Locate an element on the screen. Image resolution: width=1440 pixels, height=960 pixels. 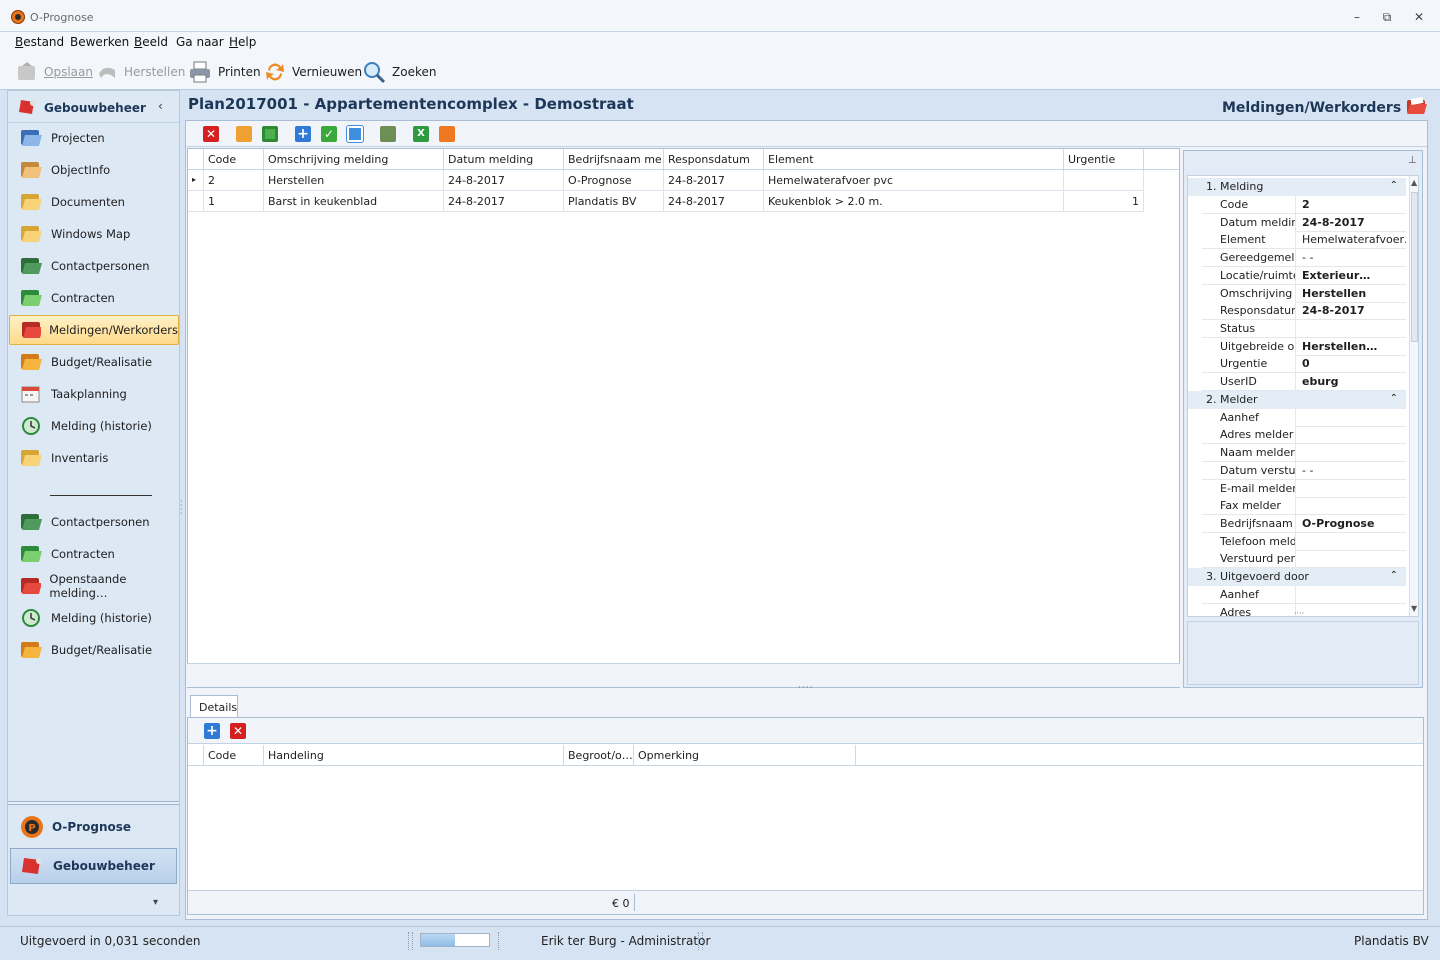
property-row: Urgentie 0 is located at coordinates (1304, 364).